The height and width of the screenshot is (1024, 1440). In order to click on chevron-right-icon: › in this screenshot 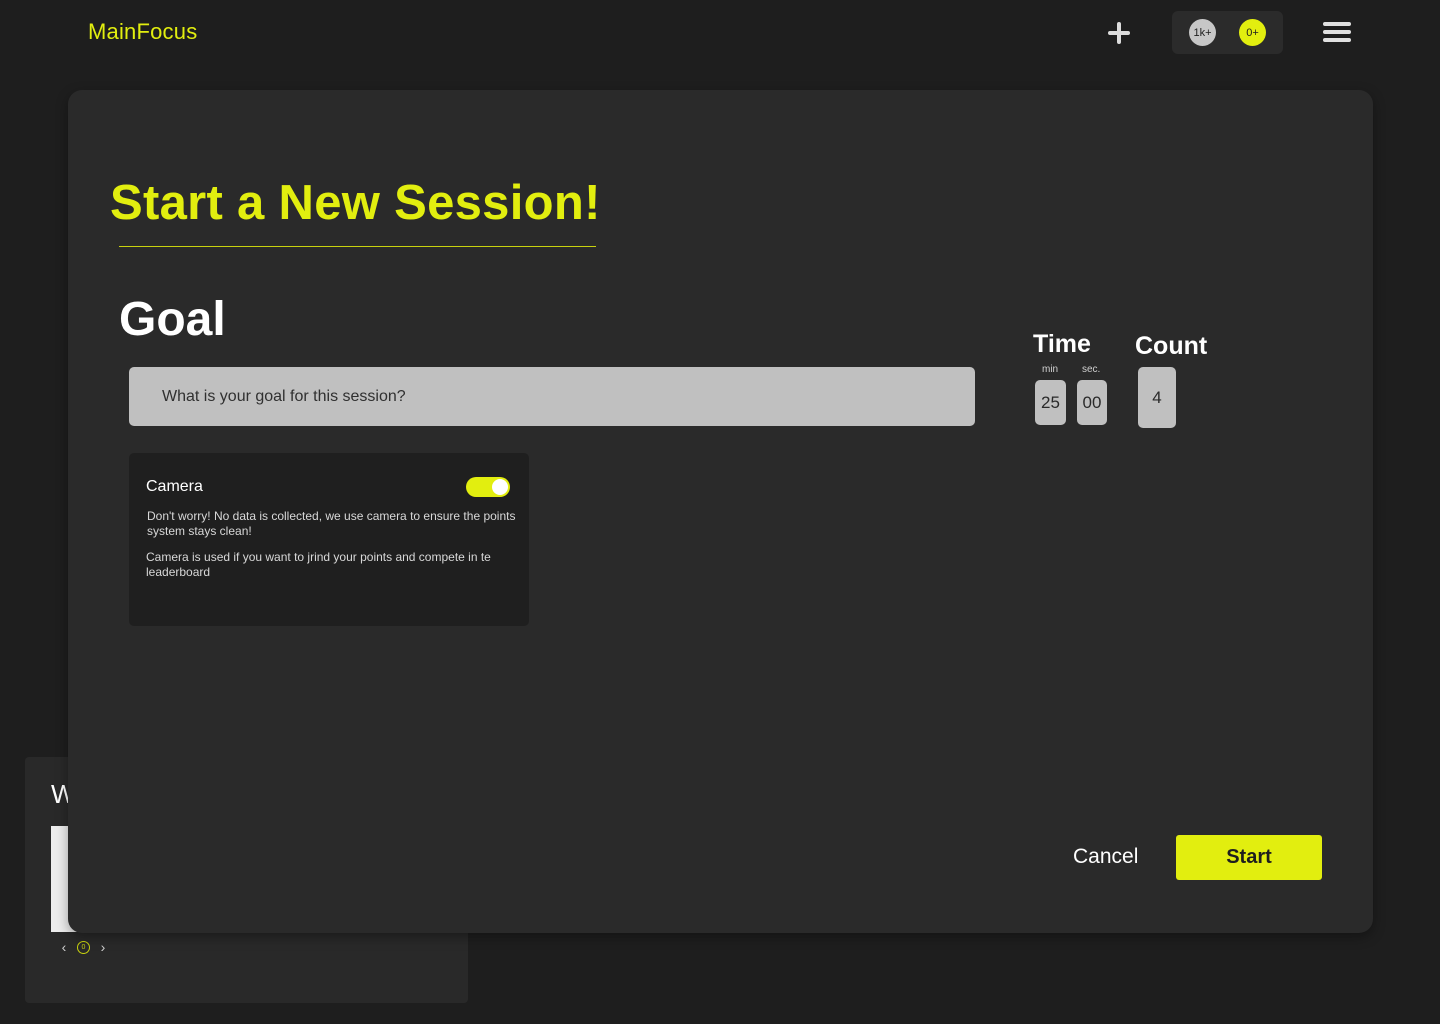, I will do `click(103, 947)`.